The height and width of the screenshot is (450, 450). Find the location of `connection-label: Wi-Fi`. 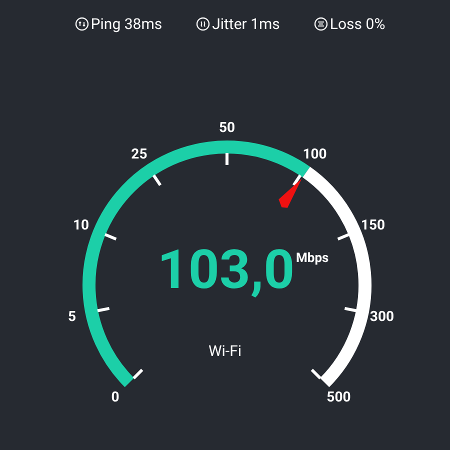

connection-label: Wi-Fi is located at coordinates (225, 351).